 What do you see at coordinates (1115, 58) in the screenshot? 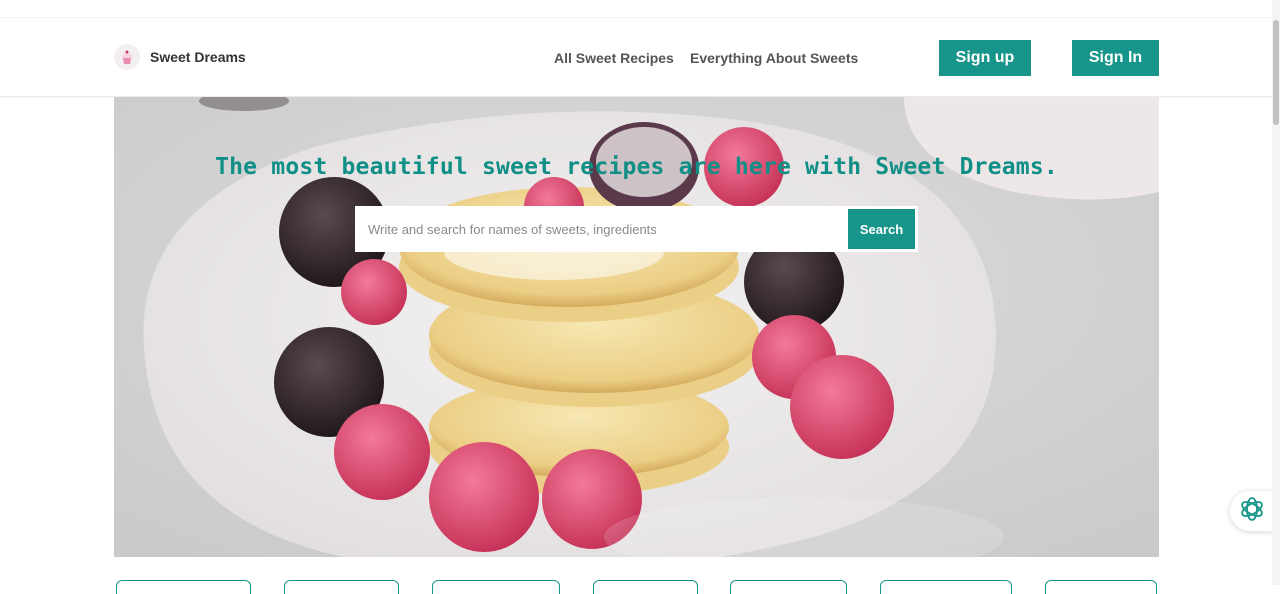
I see `signin-button: Sign In` at bounding box center [1115, 58].